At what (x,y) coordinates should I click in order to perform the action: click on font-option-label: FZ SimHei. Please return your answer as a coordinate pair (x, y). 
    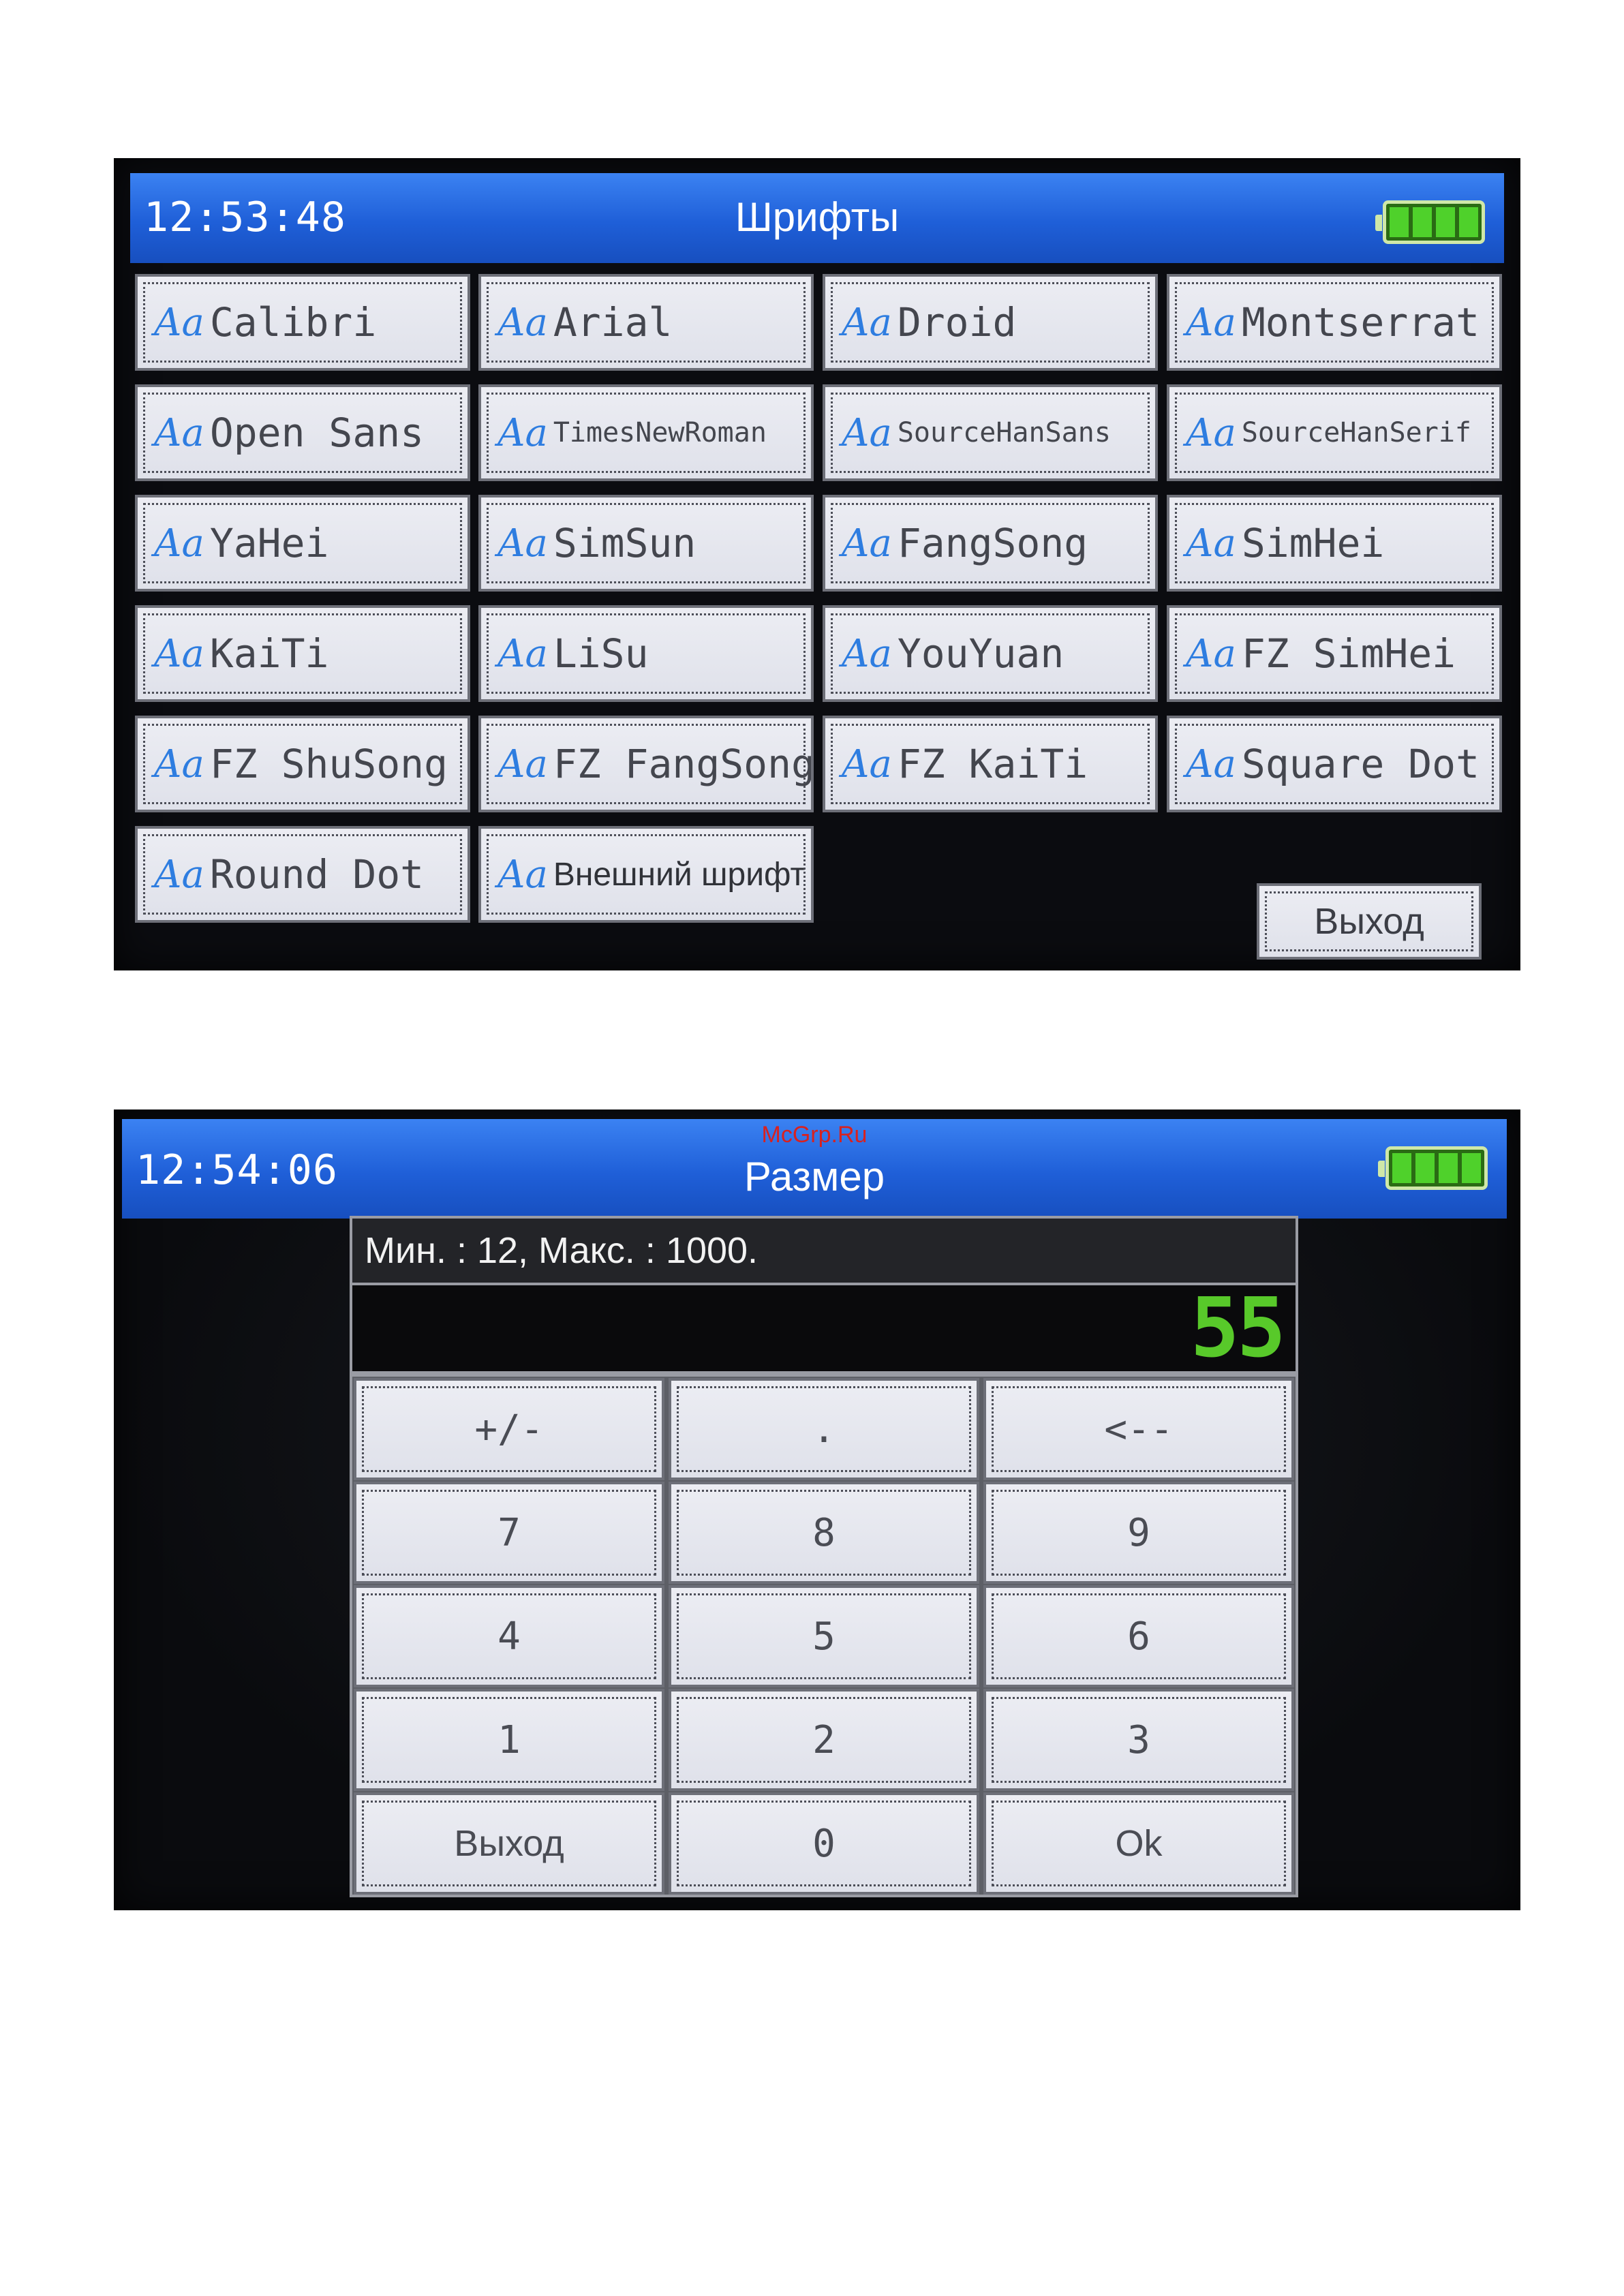
    Looking at the image, I should click on (1348, 653).